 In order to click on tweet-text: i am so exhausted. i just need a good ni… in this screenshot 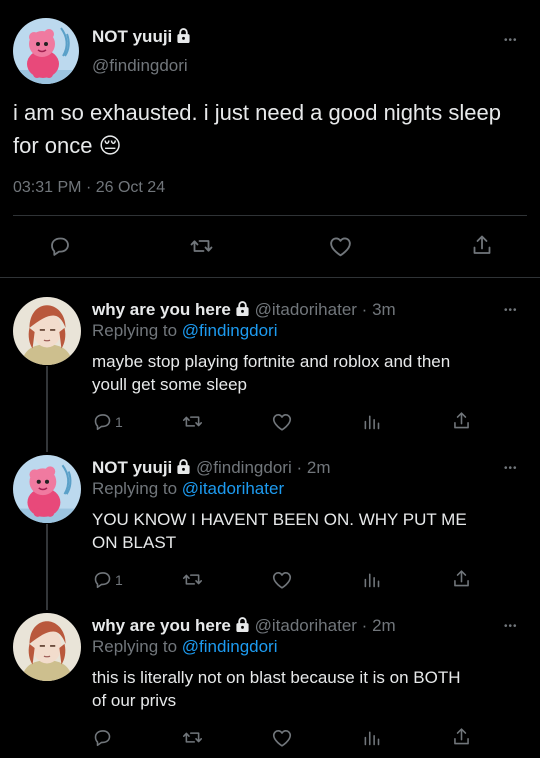, I will do `click(257, 129)`.